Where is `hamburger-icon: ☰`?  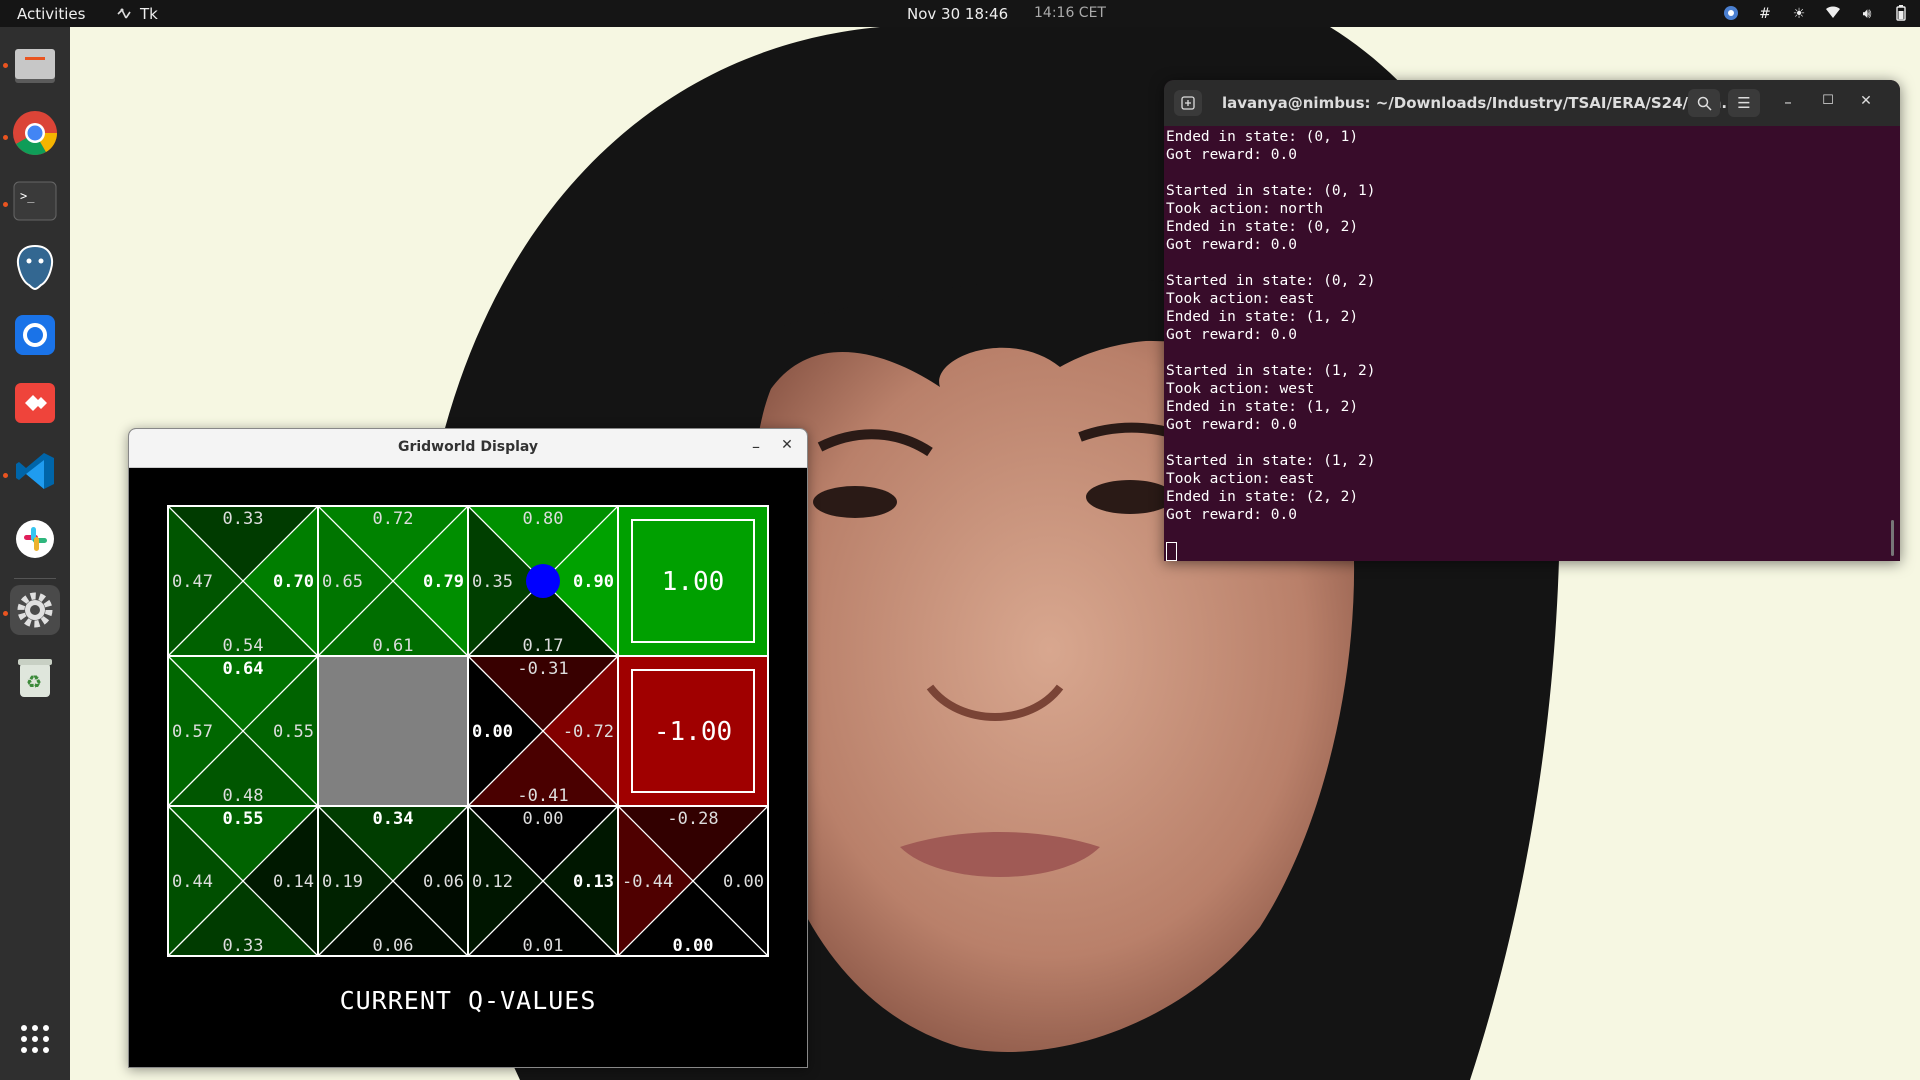
hamburger-icon: ☰ is located at coordinates (1744, 103).